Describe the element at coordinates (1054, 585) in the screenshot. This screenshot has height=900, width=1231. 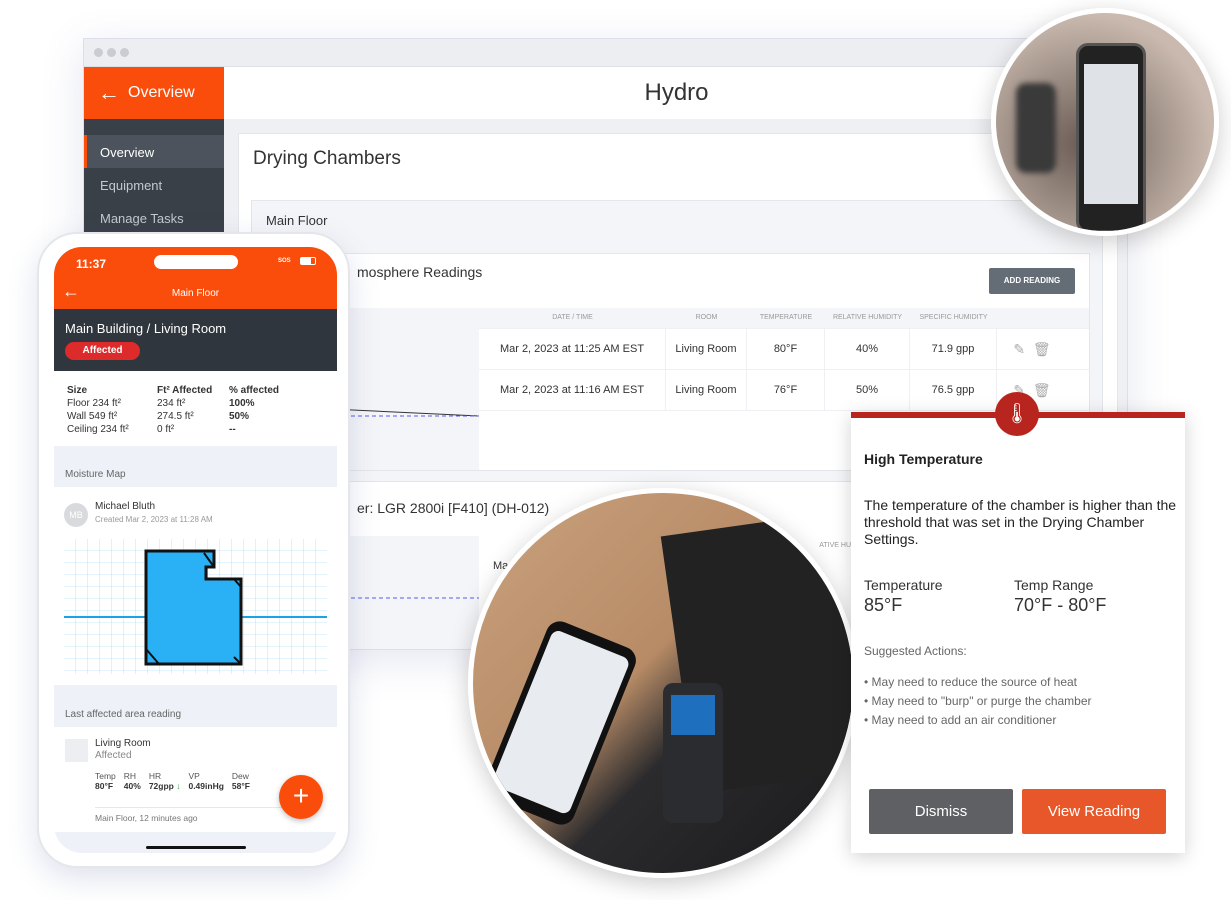
I see `range-label: Temp Range` at that location.